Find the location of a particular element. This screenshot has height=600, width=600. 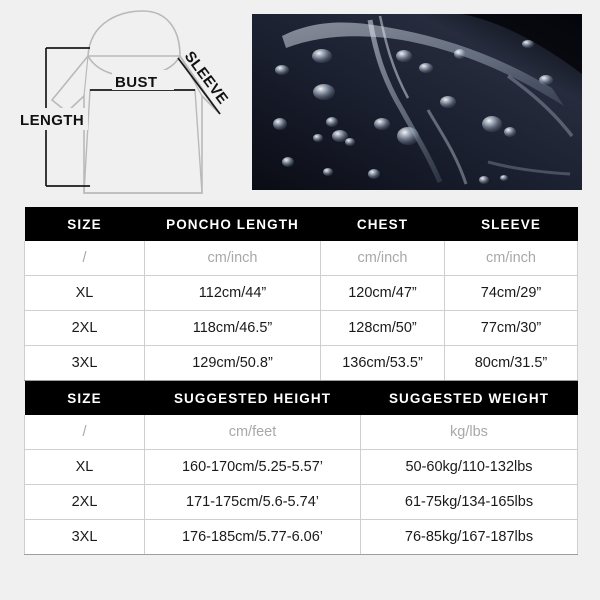

cell-suggested-weight: 61-75kg/134-165lbs is located at coordinates (469, 502).